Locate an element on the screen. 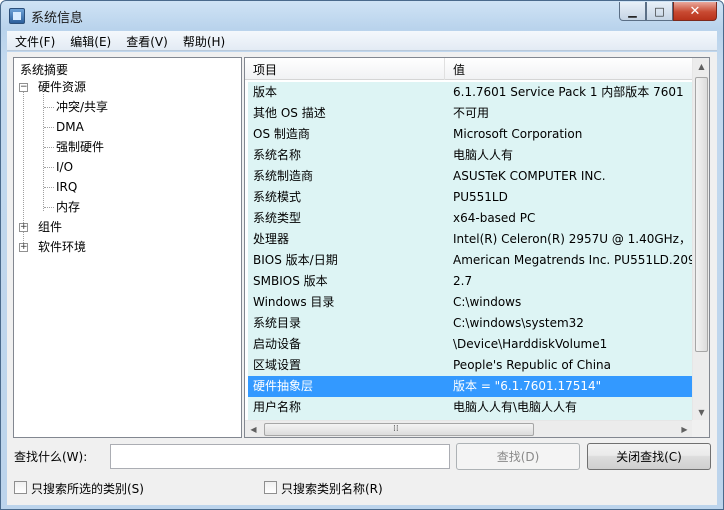  table-row: 用户名称 电脑人人有\电脑人人有 is located at coordinates (470, 407).